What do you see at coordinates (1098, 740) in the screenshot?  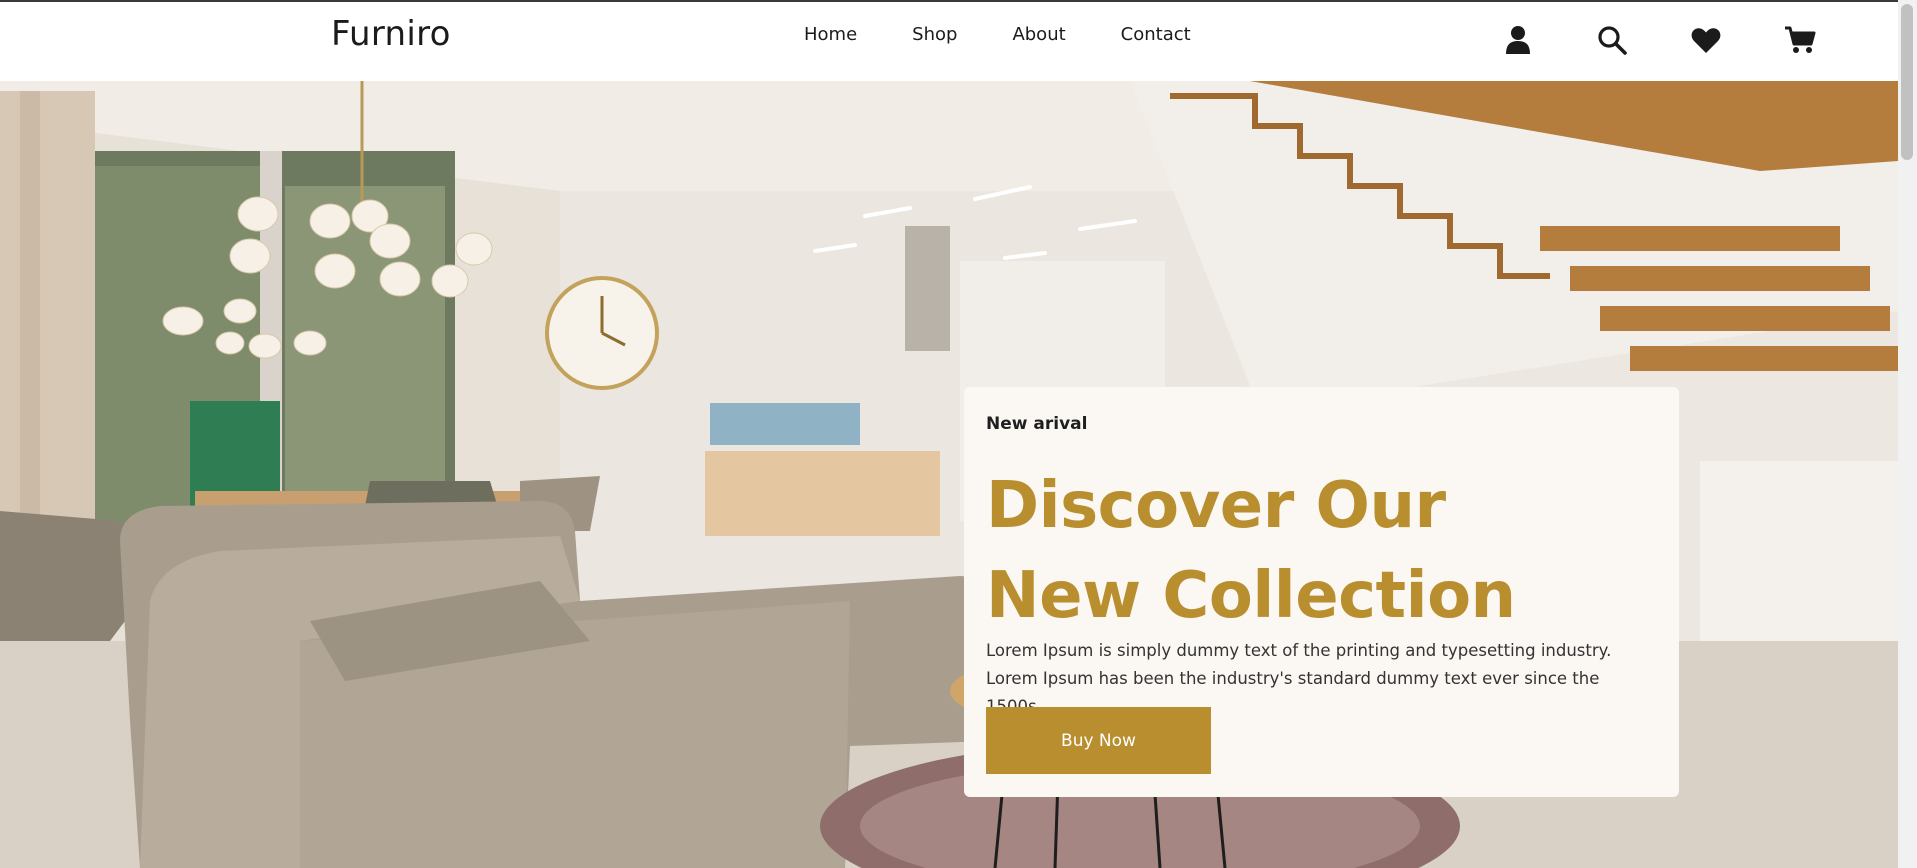 I see `buy-now-button: Buy Now` at bounding box center [1098, 740].